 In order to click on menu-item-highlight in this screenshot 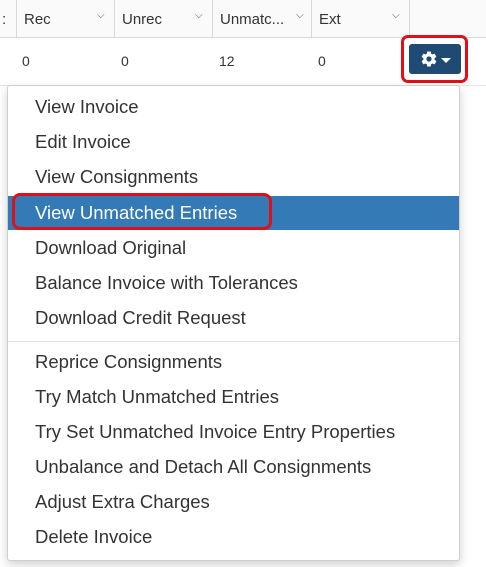, I will do `click(142, 211)`.